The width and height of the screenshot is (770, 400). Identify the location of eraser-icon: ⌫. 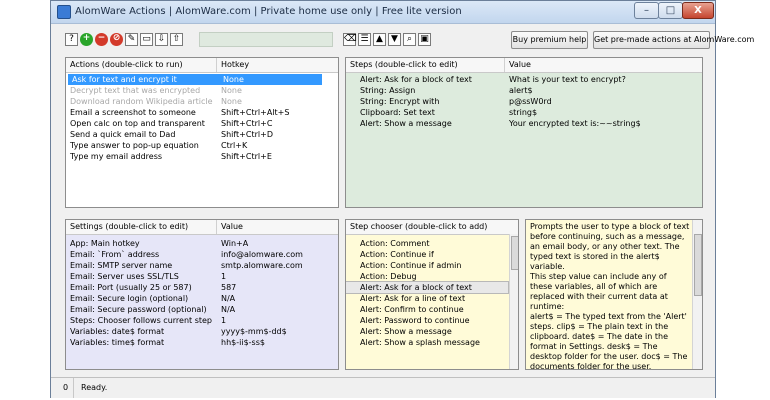
(350, 39).